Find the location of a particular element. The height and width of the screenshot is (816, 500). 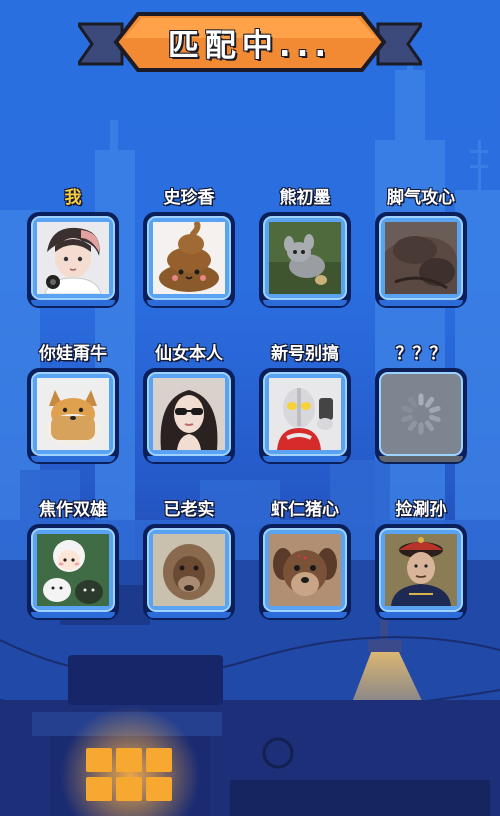

player-name: 新号别搞 is located at coordinates (305, 354).